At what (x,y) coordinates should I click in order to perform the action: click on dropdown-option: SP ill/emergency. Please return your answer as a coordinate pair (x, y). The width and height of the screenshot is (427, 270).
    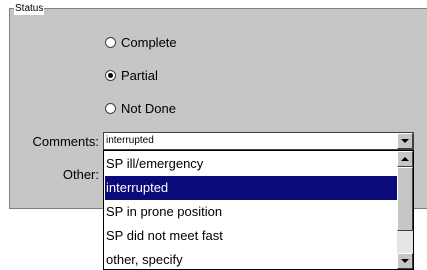
    Looking at the image, I should click on (251, 164).